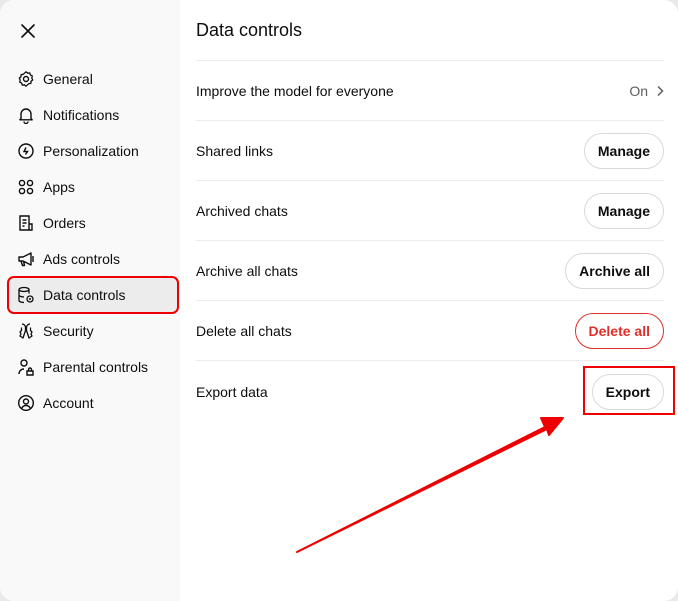  I want to click on sidebar-item-data-controls: Data controls, so click(93, 295).